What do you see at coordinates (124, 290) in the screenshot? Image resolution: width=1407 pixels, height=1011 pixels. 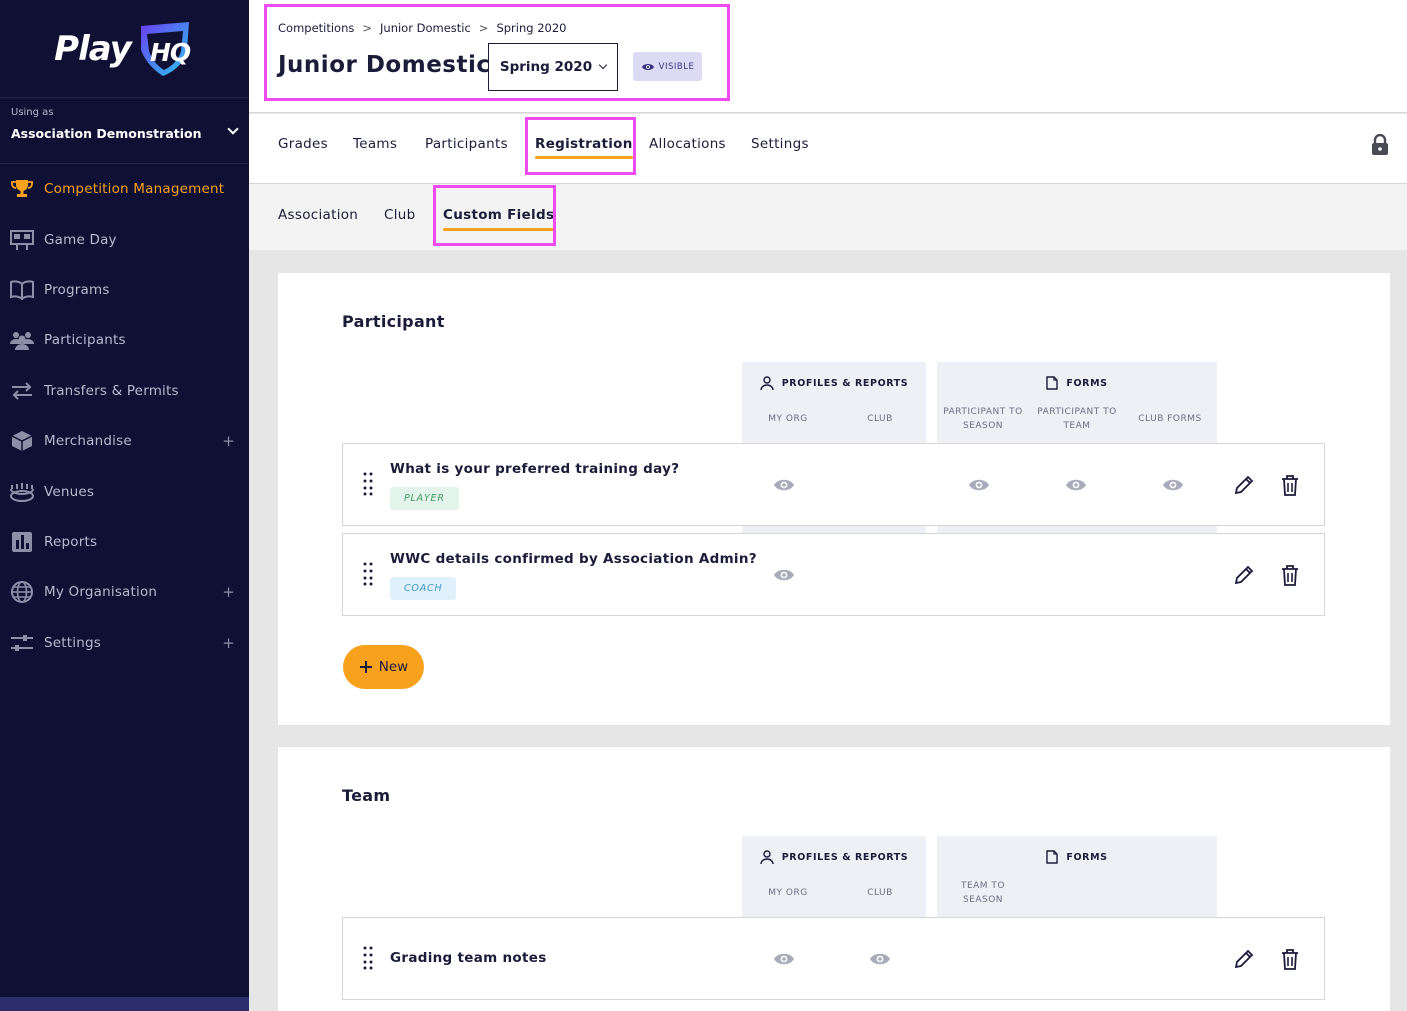 I see `sidebar-item-programs: Programs` at bounding box center [124, 290].